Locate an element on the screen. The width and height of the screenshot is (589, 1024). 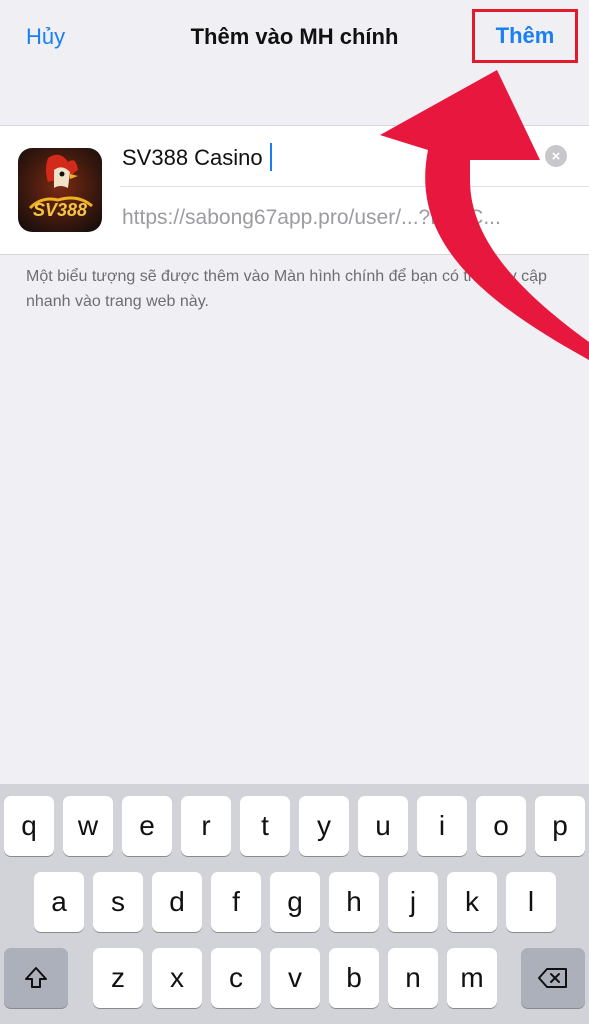
key-w: w is located at coordinates (88, 826).